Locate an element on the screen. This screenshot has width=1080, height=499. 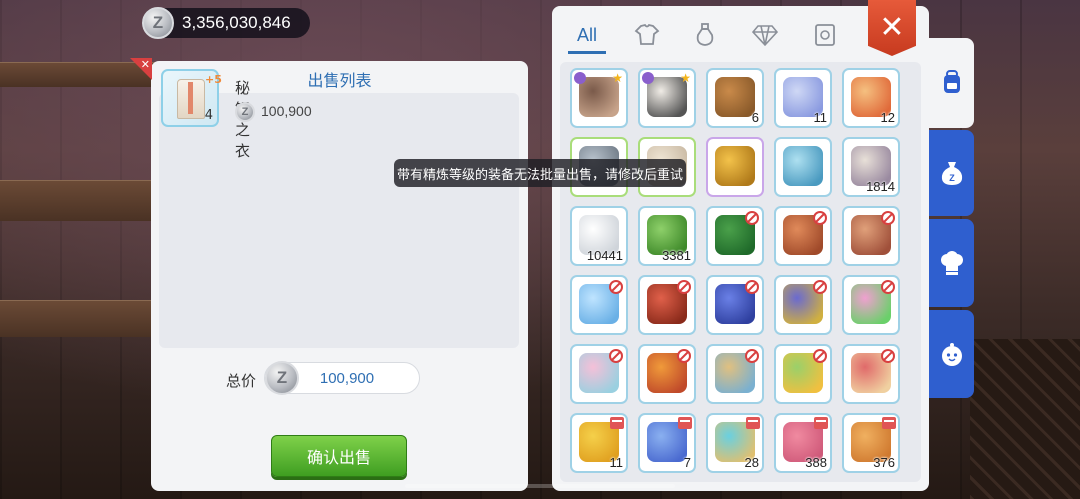
item-count: 28 is located at coordinates (751, 462).